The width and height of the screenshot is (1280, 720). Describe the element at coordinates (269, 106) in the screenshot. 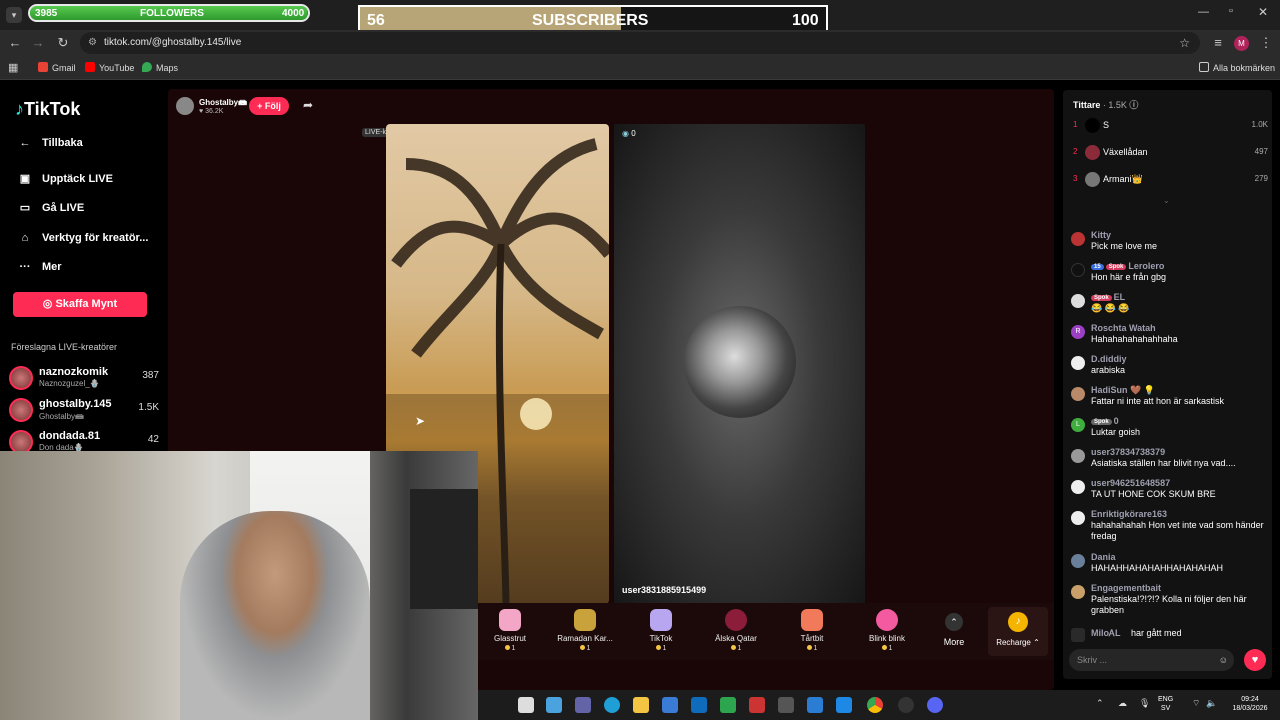

I see `follow-button: + Följ` at that location.